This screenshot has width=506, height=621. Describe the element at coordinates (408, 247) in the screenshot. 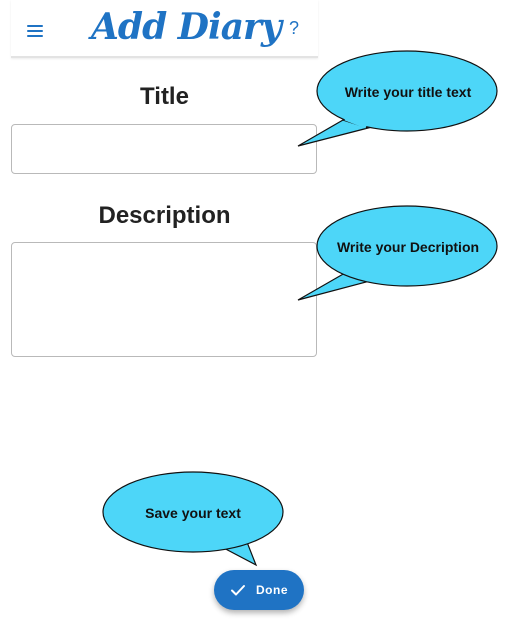

I see `description-callout-text: Write your Decription` at that location.